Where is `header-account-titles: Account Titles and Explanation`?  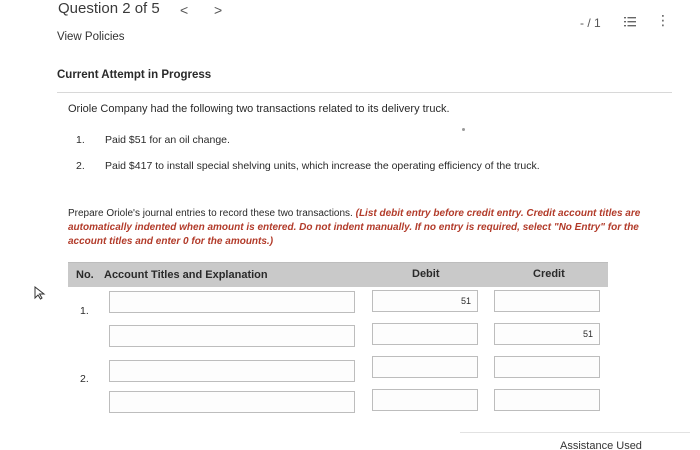 header-account-titles: Account Titles and Explanation is located at coordinates (186, 275).